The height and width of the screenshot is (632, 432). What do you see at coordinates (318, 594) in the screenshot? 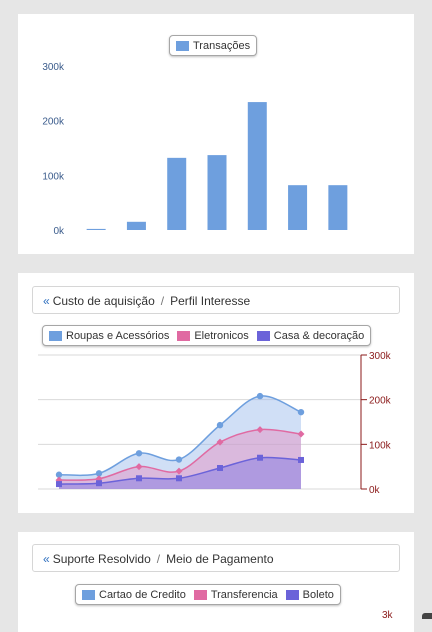
I see `legend-label: Boleto` at bounding box center [318, 594].